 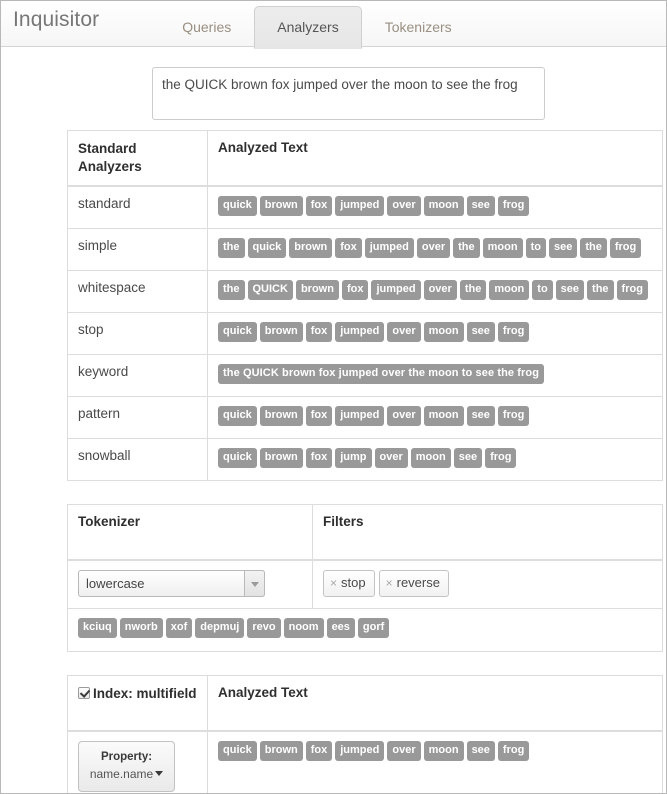 I want to click on main-tabs: Queries Analyzers Tokenizers, so click(x=317, y=24).